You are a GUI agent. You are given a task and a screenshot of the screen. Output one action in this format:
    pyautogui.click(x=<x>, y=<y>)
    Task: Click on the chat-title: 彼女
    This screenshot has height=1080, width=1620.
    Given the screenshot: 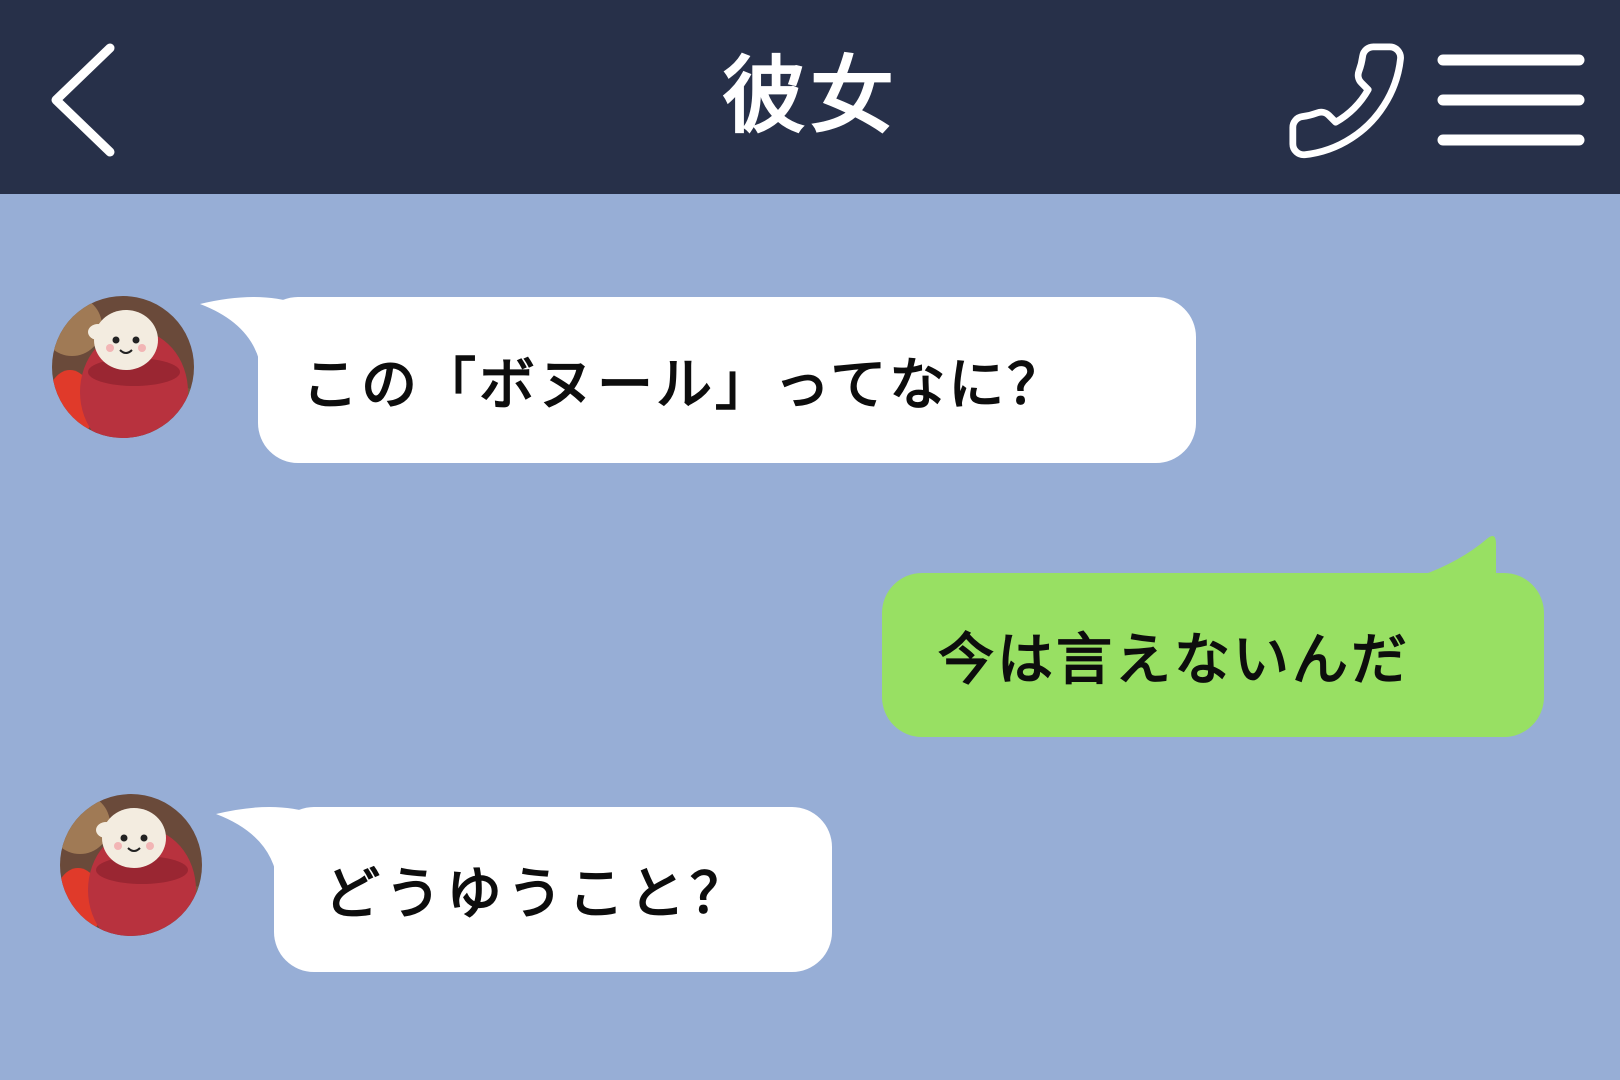 What is the action you would take?
    pyautogui.click(x=809, y=96)
    